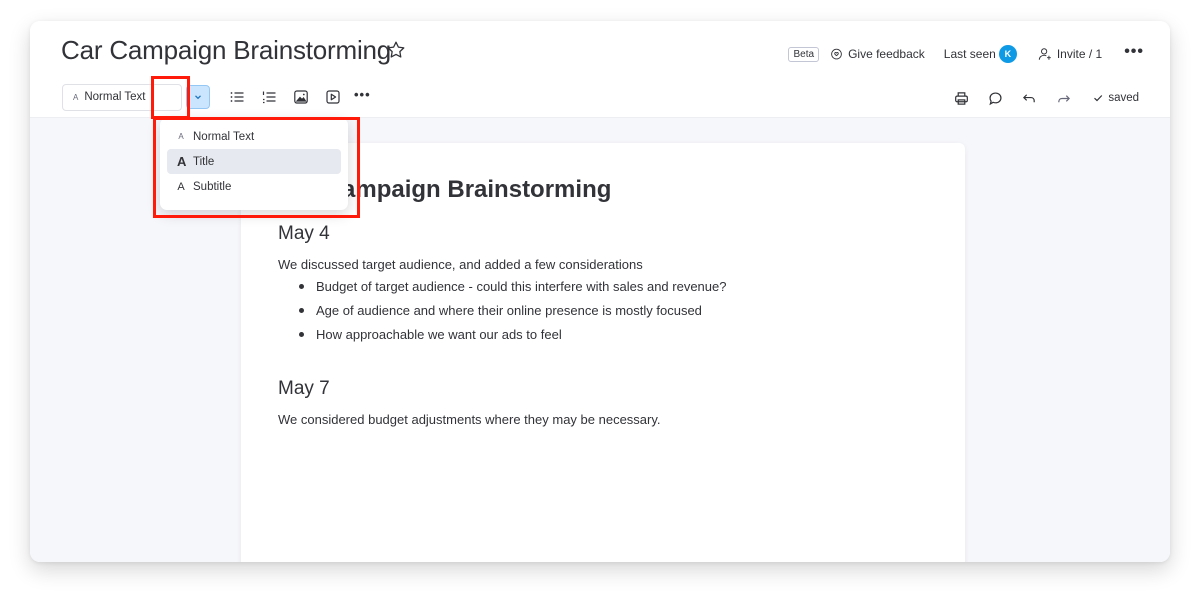 This screenshot has height=602, width=1200. Describe the element at coordinates (76, 97) in the screenshot. I see `text-style-icon: A` at that location.